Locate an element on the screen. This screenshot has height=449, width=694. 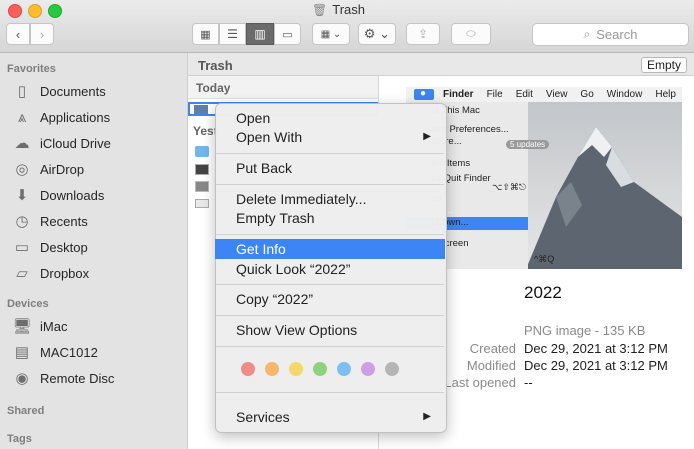
icon-view-button: ▦ is located at coordinates (205, 34).